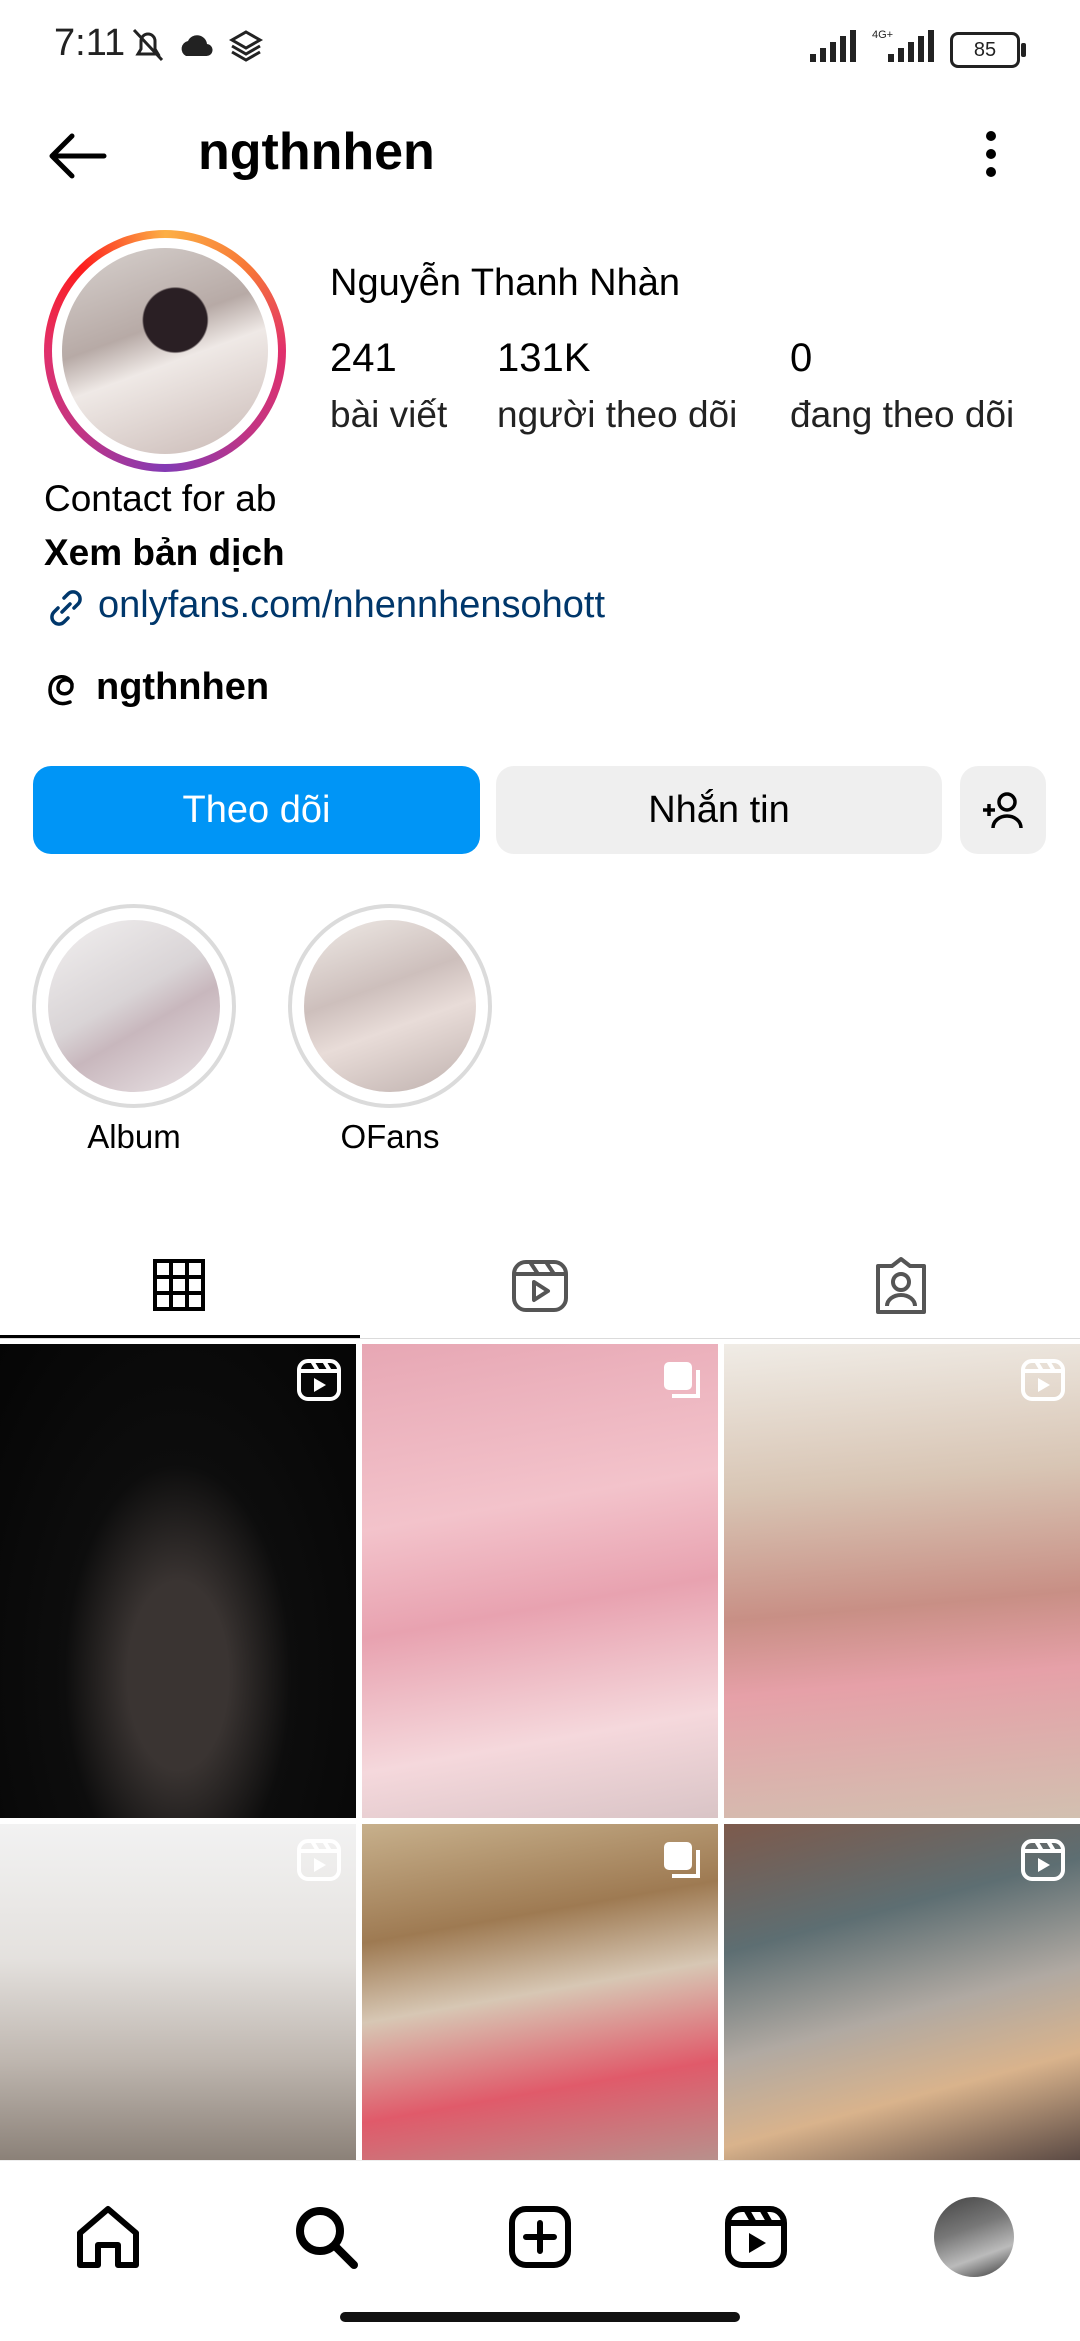 This screenshot has height=2341, width=1080. I want to click on avatar-image, so click(165, 351).